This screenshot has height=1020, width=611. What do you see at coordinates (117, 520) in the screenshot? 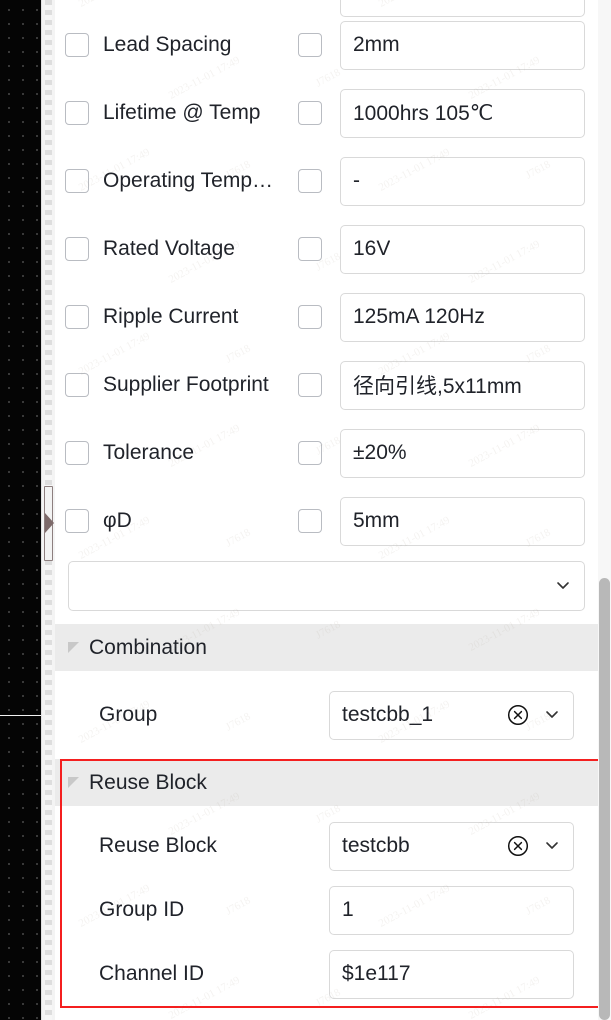
I see `property-label: φD` at bounding box center [117, 520].